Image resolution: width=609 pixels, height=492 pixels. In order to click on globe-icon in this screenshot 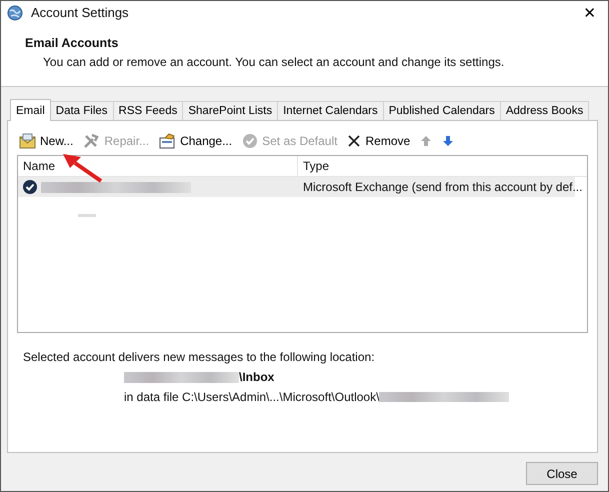, I will do `click(15, 12)`.